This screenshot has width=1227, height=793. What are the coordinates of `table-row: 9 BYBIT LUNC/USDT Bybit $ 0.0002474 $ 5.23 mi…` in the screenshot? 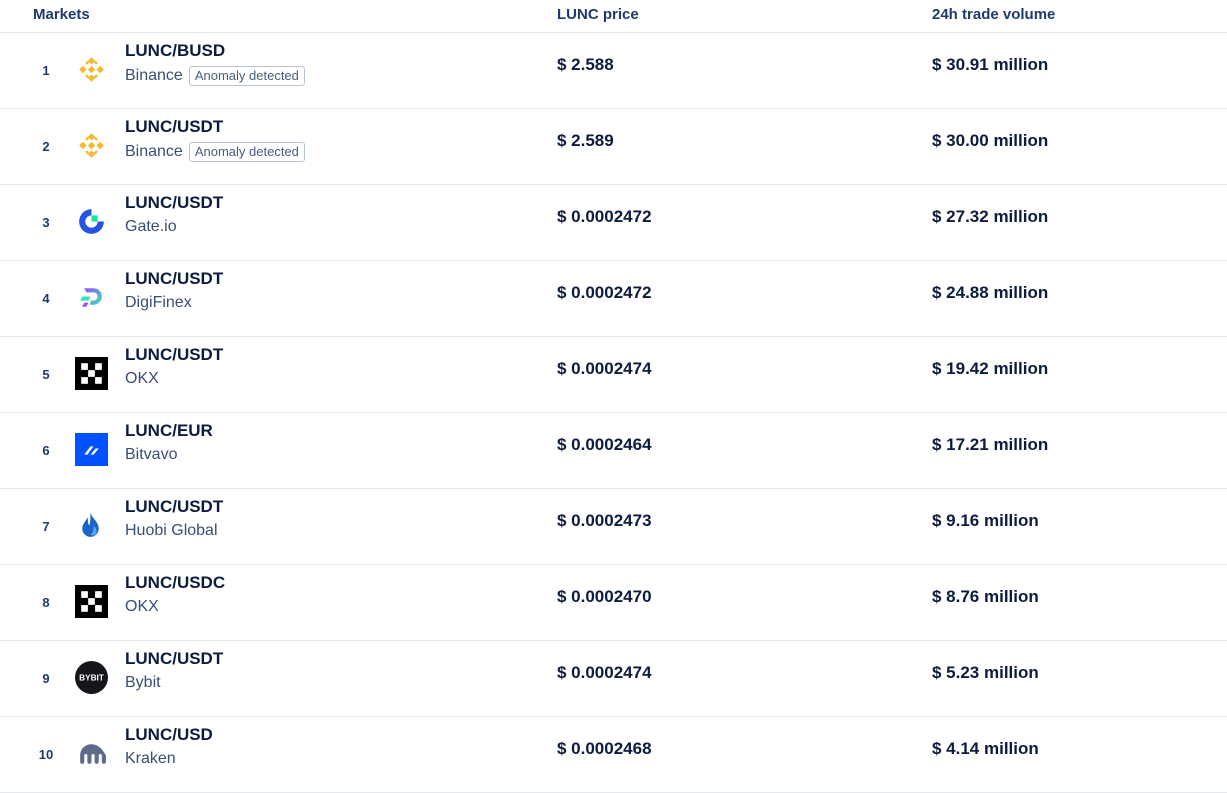 It's located at (613, 679).